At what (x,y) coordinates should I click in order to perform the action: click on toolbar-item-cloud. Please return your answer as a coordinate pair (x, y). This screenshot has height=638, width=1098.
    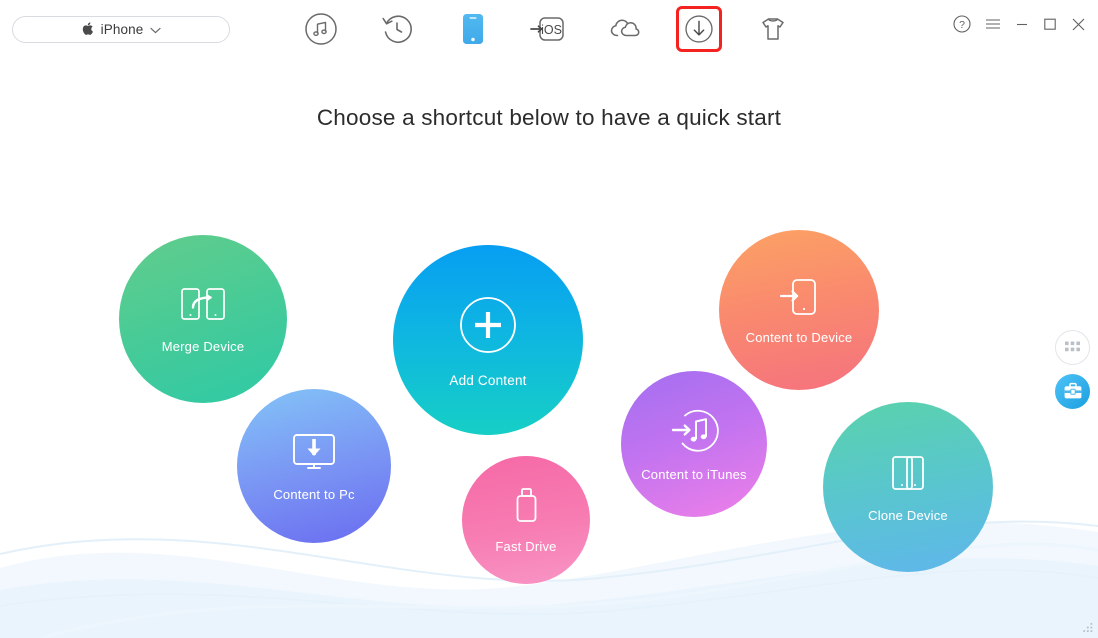
    Looking at the image, I should click on (625, 29).